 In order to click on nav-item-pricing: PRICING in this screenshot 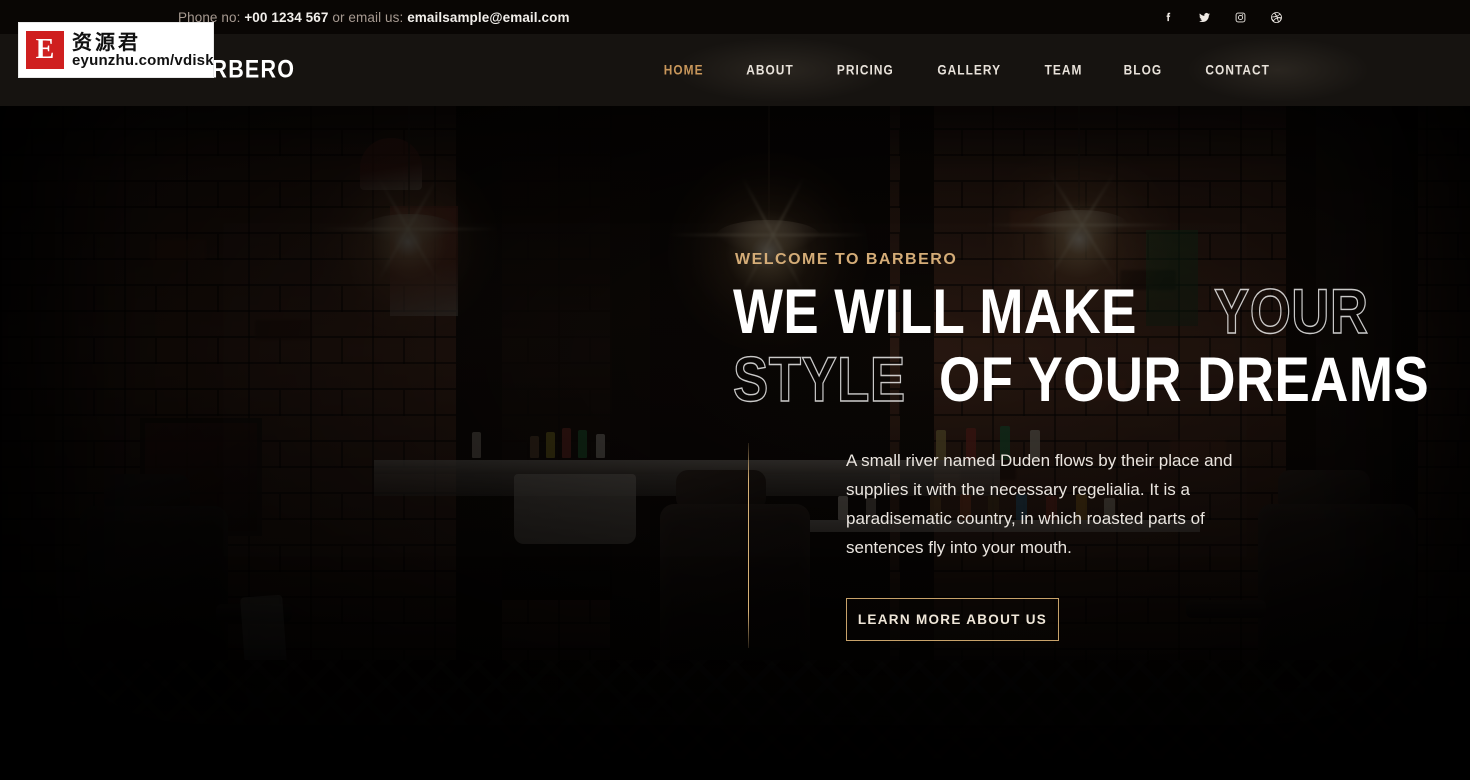, I will do `click(865, 70)`.